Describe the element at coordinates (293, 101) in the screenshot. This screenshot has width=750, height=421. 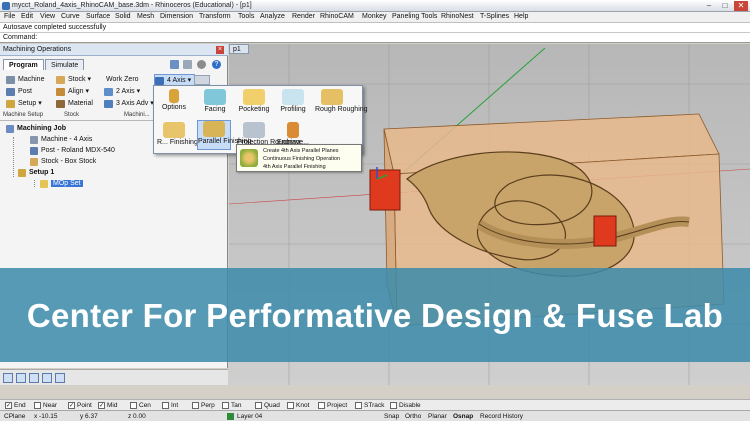
I see `popup-profiling: Profiling` at that location.